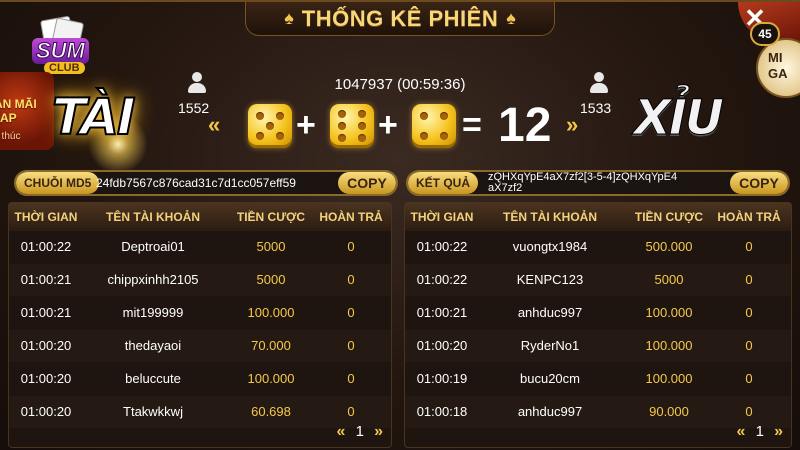  I want to click on cell-bet: 70.000, so click(271, 345).